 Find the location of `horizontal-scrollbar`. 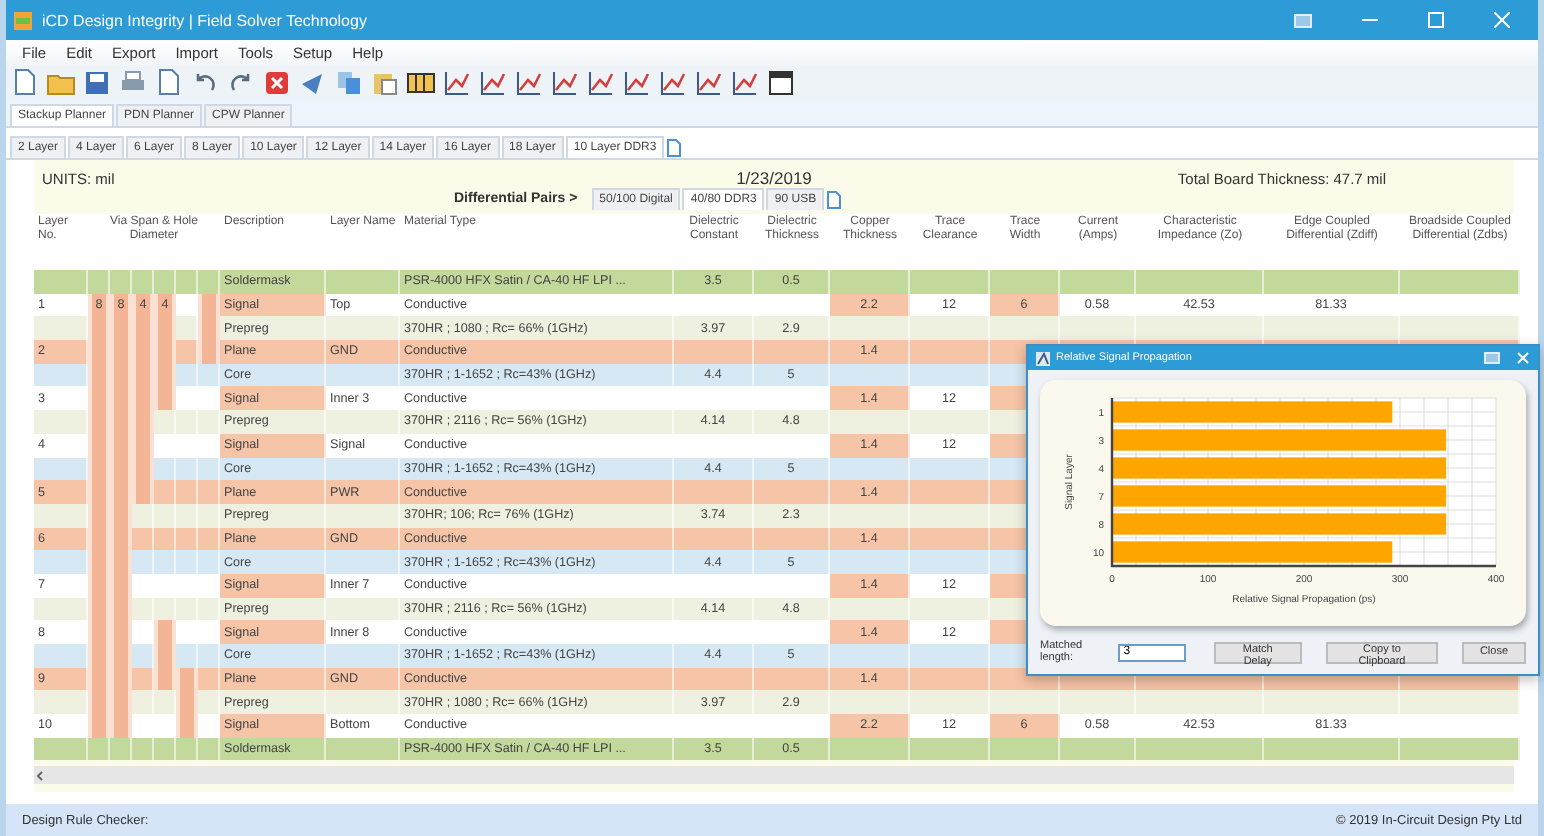

horizontal-scrollbar is located at coordinates (774, 775).